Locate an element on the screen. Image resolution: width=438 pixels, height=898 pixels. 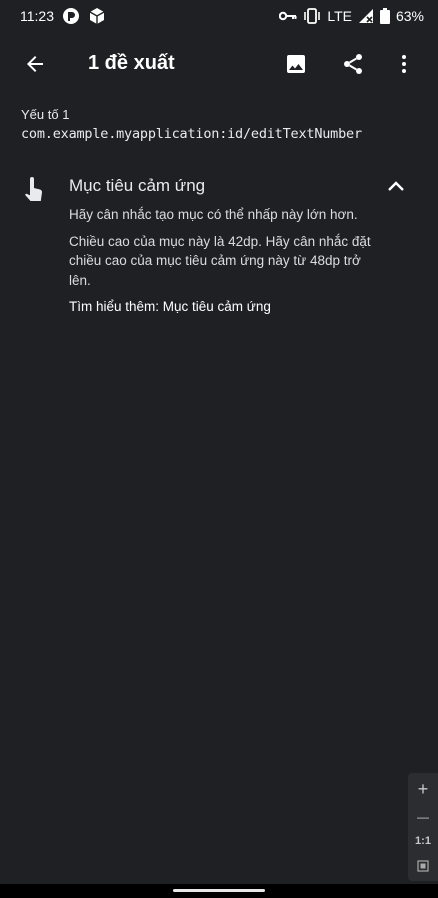
notification-app-icon is located at coordinates (71, 16).